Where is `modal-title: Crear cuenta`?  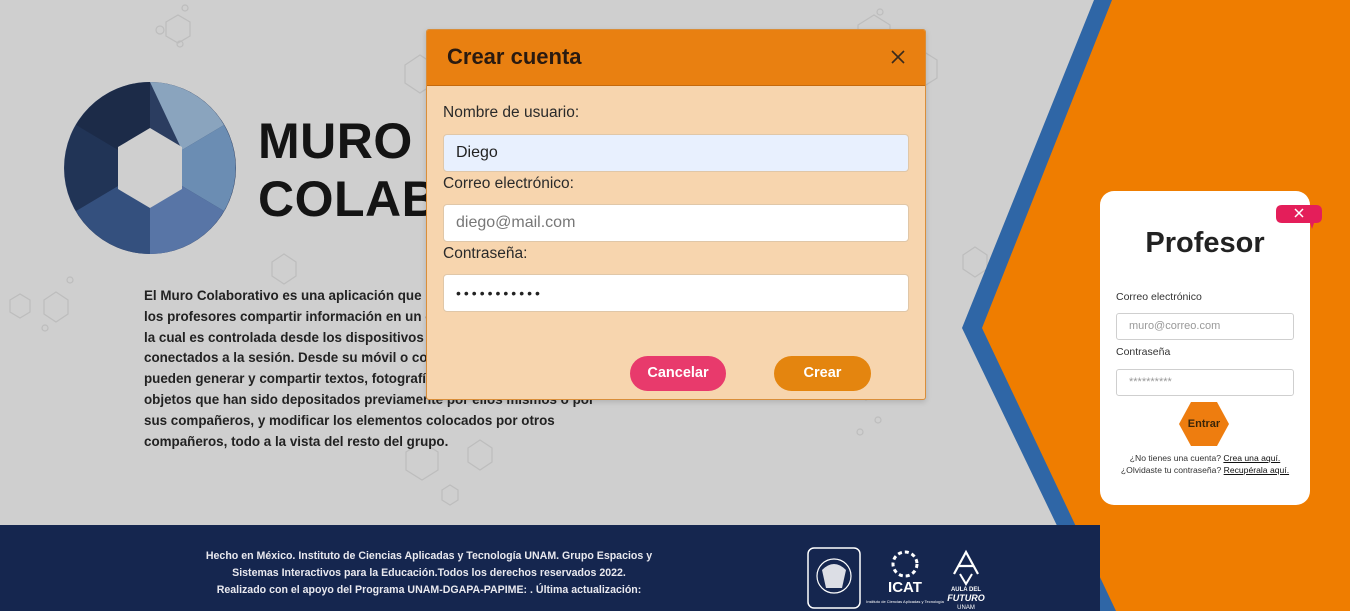
modal-title: Crear cuenta is located at coordinates (514, 56).